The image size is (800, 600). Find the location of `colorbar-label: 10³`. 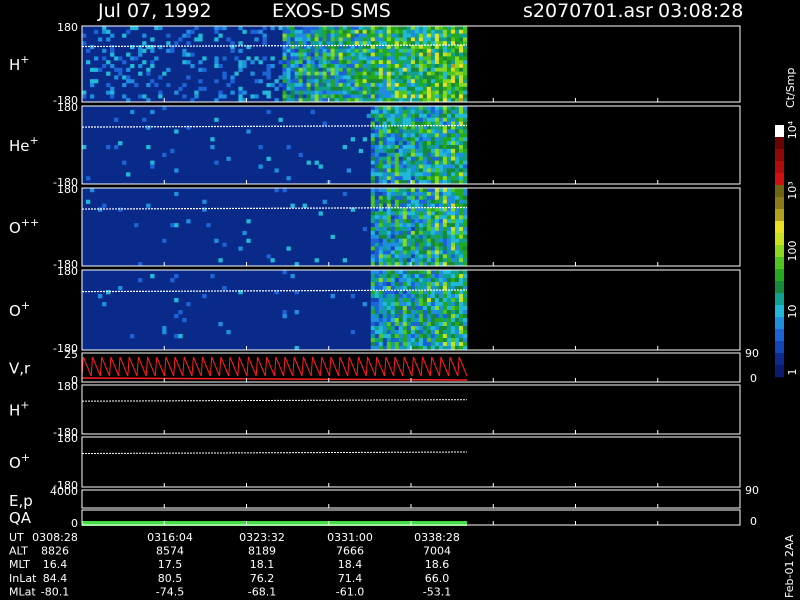

colorbar-label: 10³ is located at coordinates (792, 190).